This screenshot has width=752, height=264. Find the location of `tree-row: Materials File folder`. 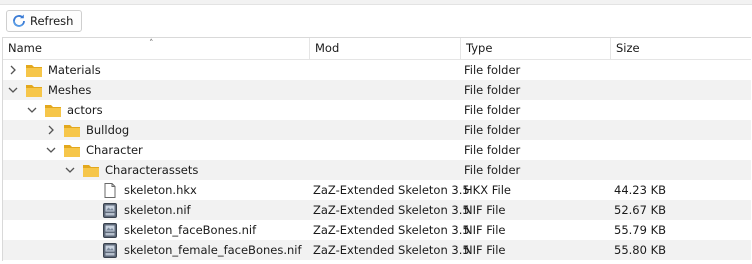

tree-row: Materials File folder is located at coordinates (377, 70).